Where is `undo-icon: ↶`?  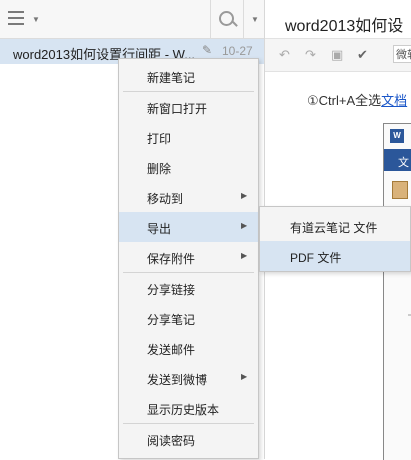
undo-icon: ↶ is located at coordinates (284, 55).